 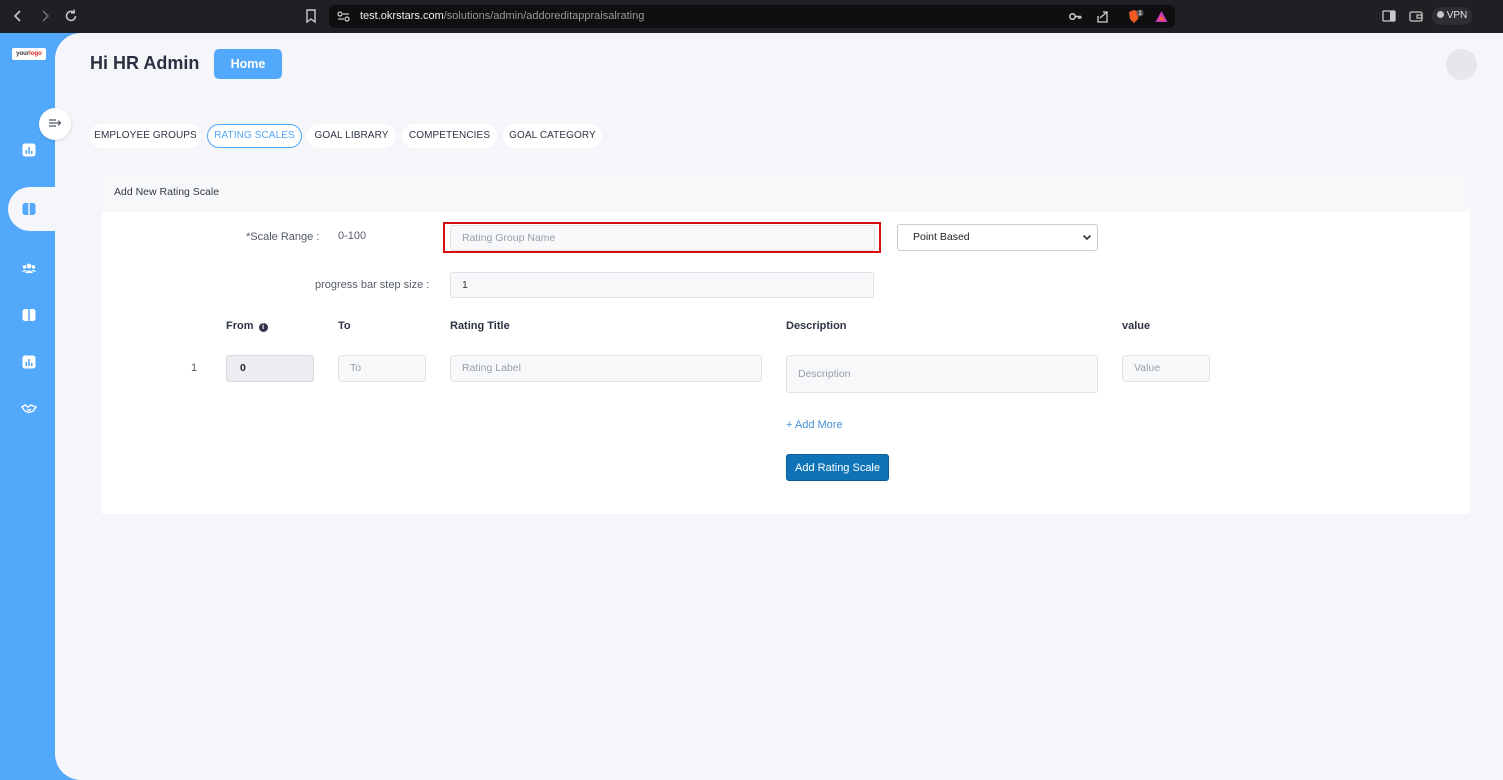 I want to click on scale-range-value: 0-100, so click(x=352, y=236).